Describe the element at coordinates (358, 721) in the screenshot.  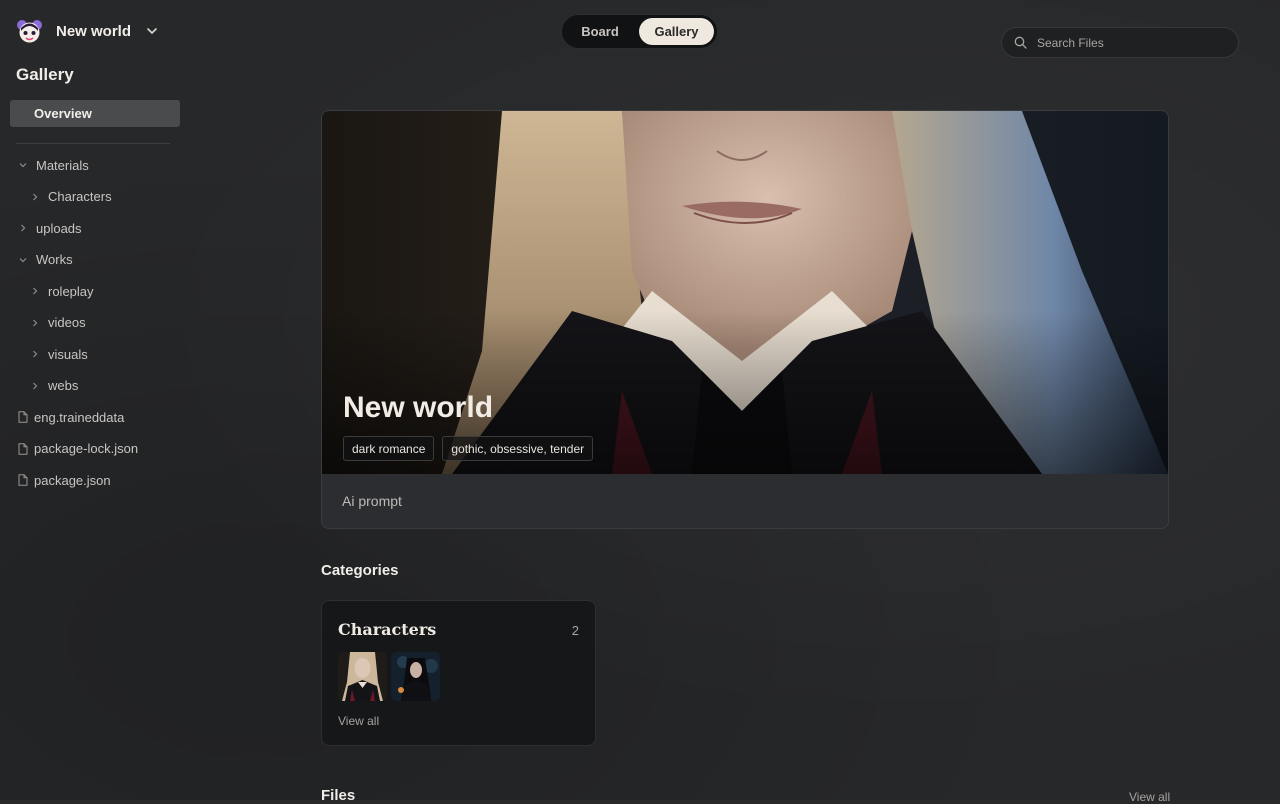
I see `category-view-all-link: View all` at that location.